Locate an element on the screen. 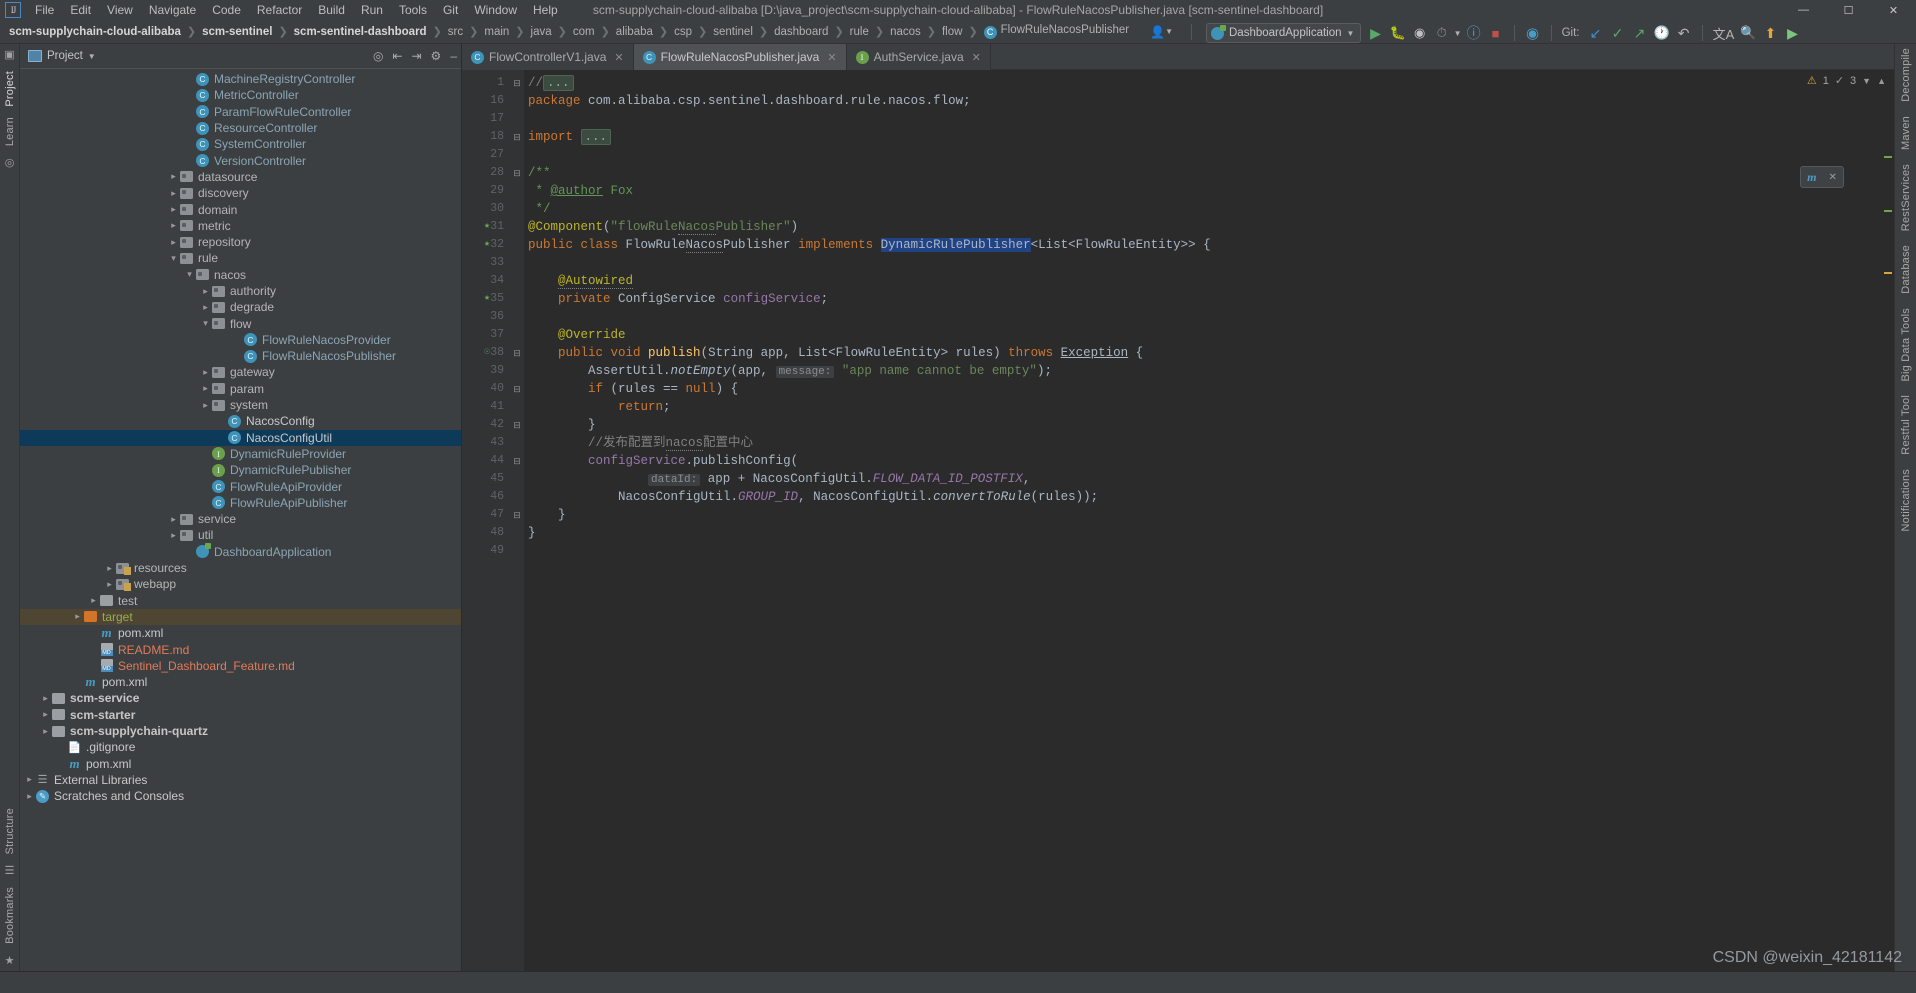 The image size is (1916, 993). git-push-icon: ↗ is located at coordinates (1639, 33).